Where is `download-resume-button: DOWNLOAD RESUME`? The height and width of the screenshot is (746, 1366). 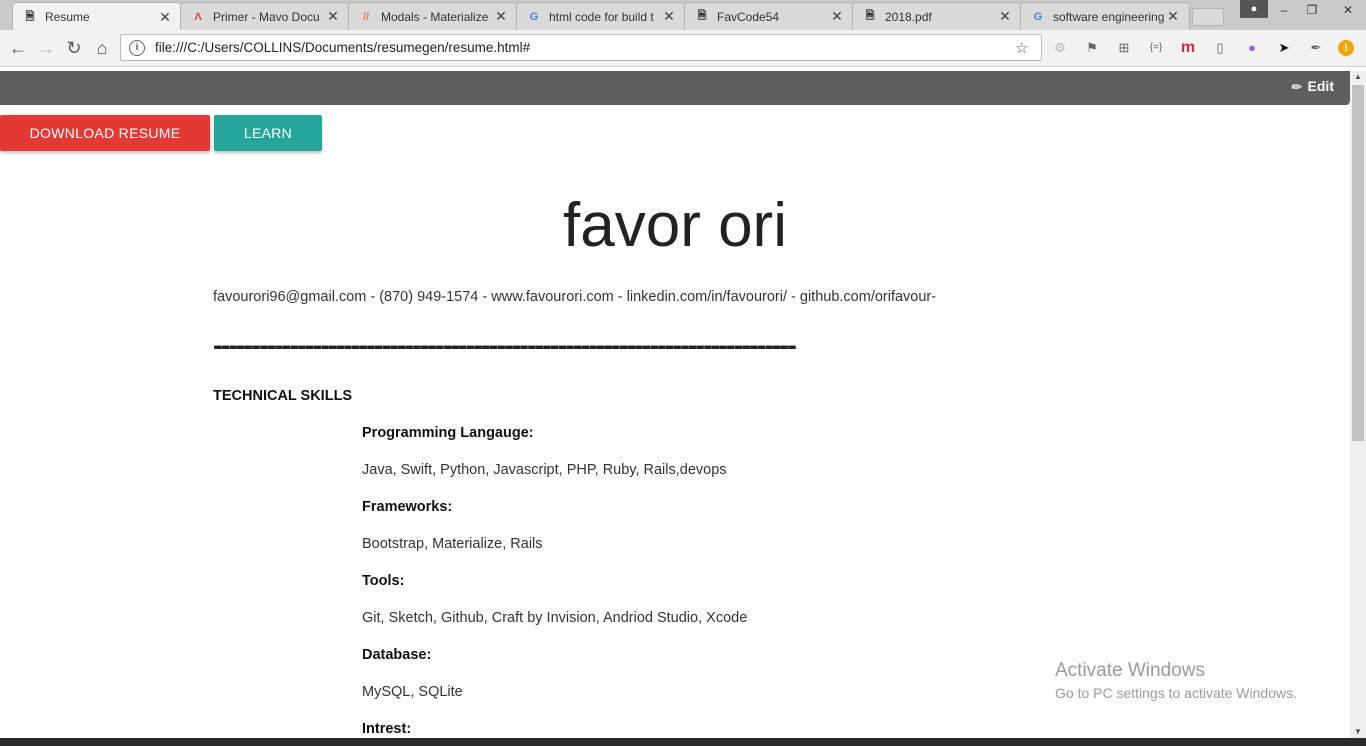 download-resume-button: DOWNLOAD RESUME is located at coordinates (105, 133).